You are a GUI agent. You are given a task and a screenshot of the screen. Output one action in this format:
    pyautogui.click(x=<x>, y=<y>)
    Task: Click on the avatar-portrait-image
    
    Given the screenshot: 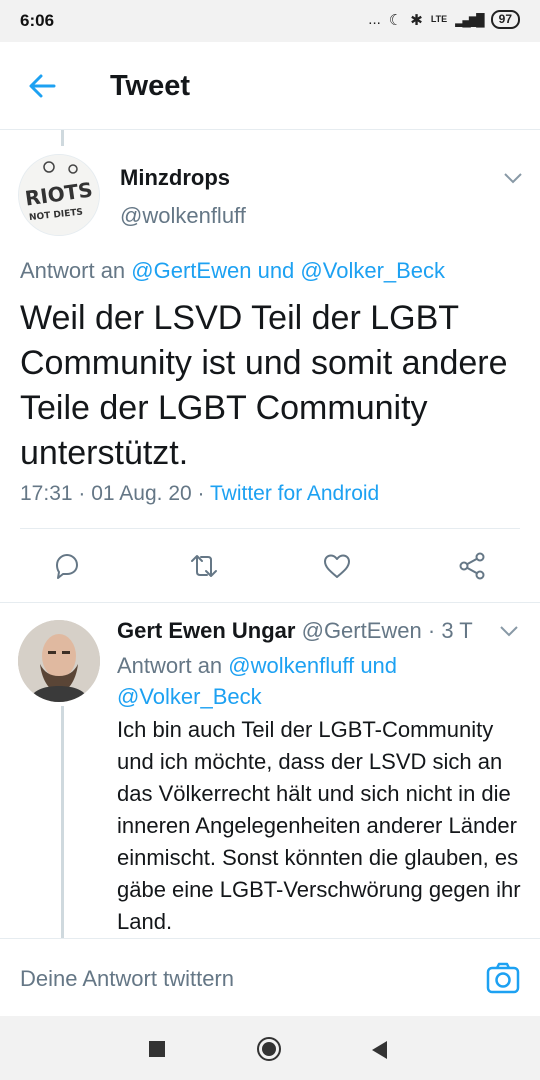 What is the action you would take?
    pyautogui.click(x=59, y=661)
    